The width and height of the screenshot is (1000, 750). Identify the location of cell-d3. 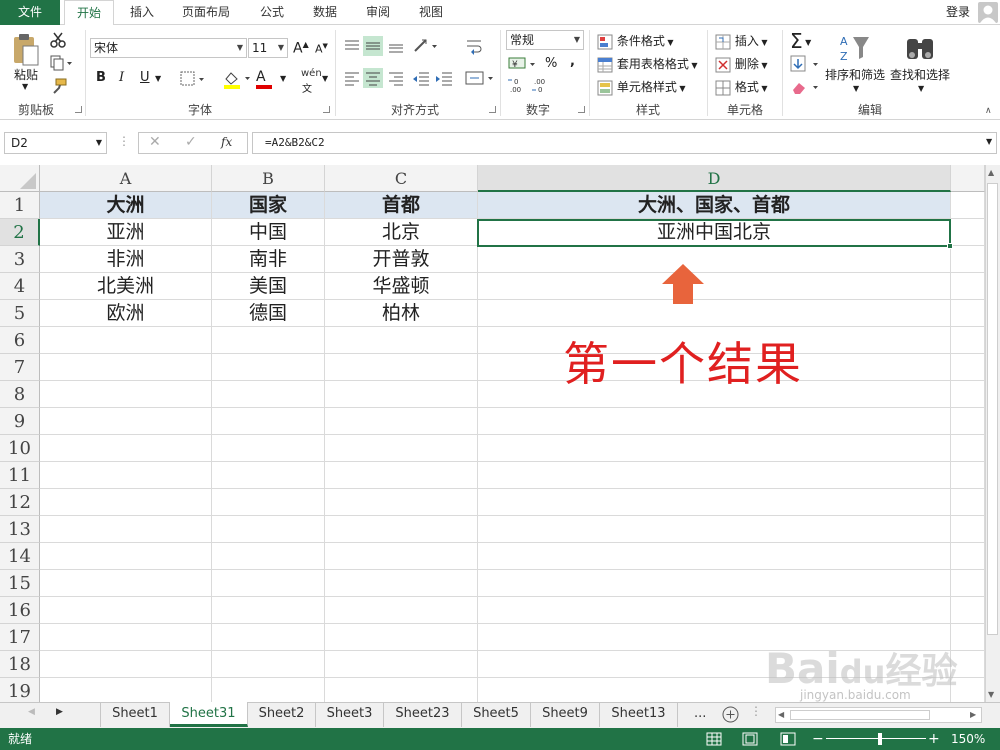
(714, 259).